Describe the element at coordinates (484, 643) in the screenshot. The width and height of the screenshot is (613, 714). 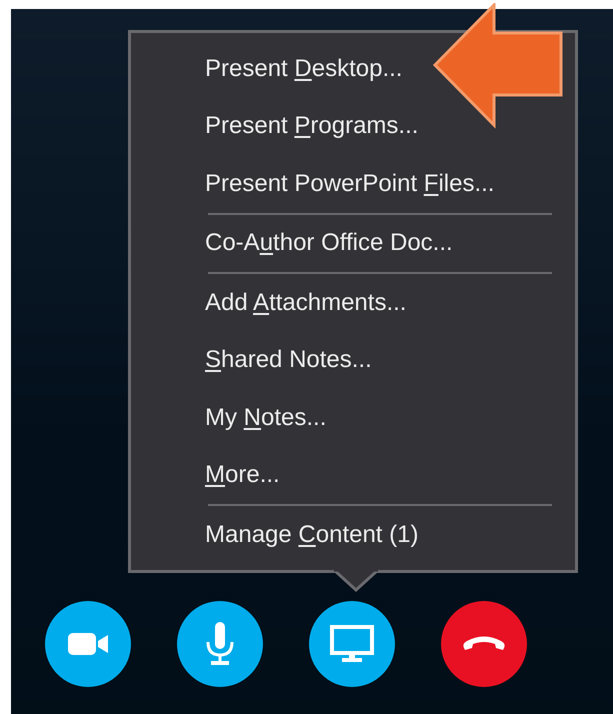
I see `phone-icon` at that location.